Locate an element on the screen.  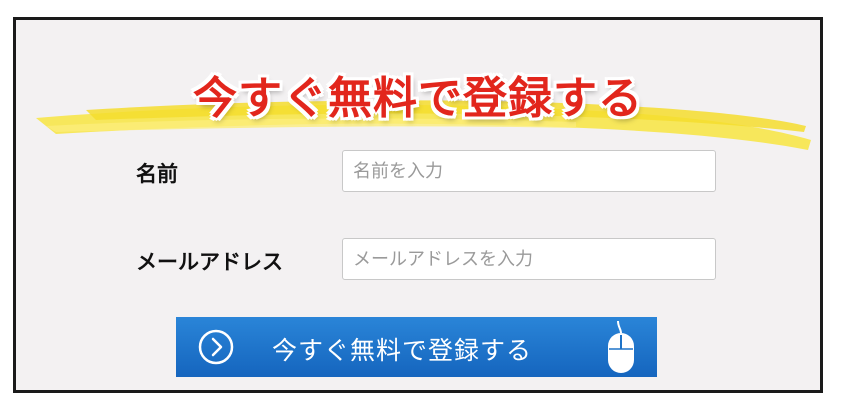
email-input is located at coordinates (529, 259).